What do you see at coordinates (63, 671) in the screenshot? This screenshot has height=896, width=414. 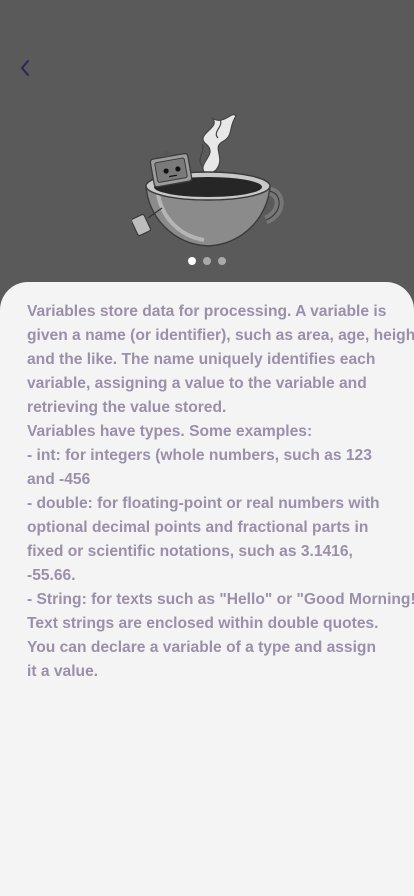 I see `text-line: it a value.` at bounding box center [63, 671].